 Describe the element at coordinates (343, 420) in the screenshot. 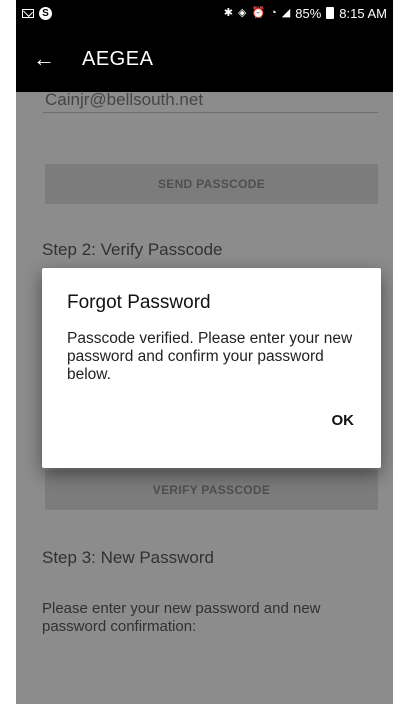

I see `ok-button: OK` at that location.